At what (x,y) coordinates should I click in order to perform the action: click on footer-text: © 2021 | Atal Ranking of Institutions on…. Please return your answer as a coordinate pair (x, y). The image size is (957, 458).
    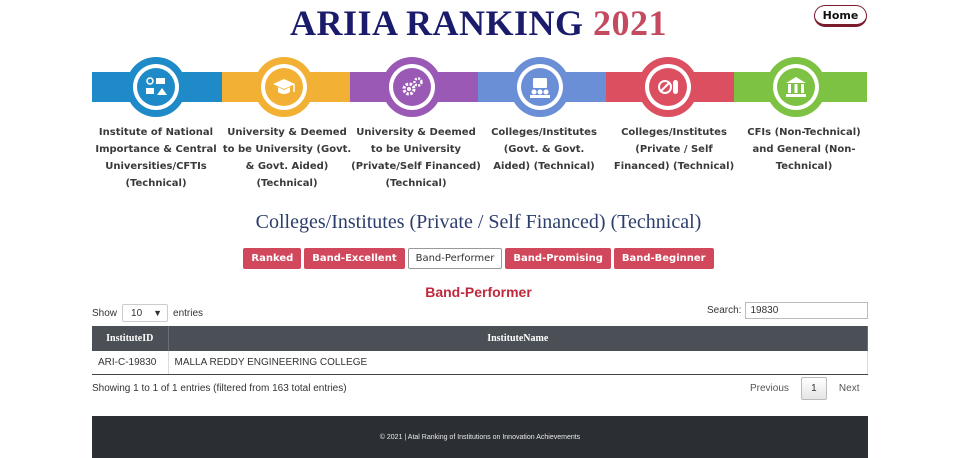
    Looking at the image, I should click on (480, 437).